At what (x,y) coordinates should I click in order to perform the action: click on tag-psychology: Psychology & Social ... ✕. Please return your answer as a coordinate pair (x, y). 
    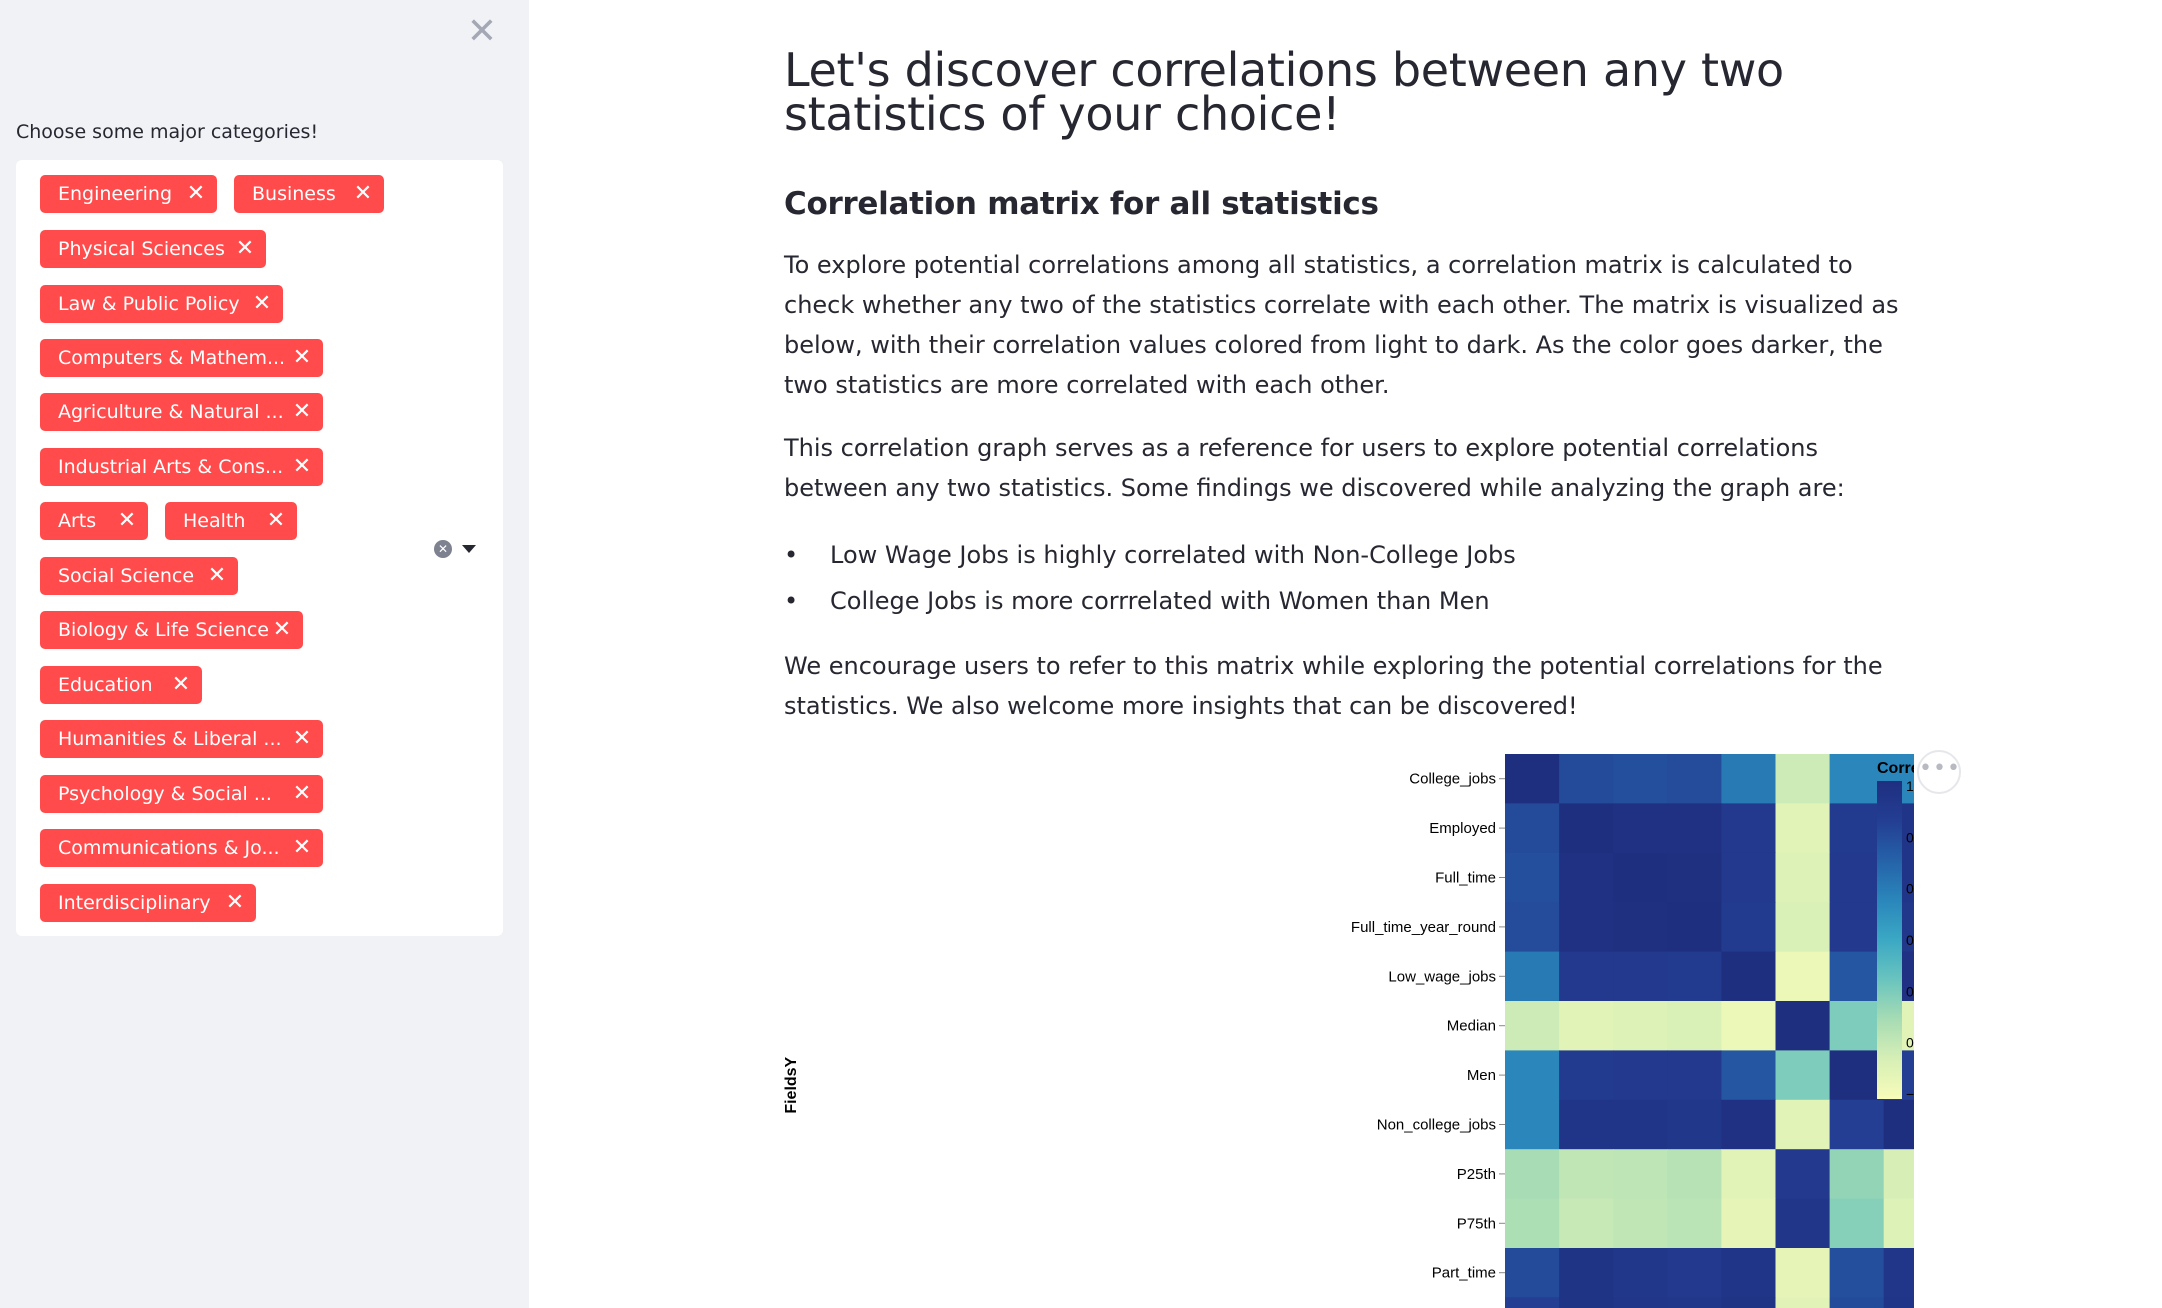
    Looking at the image, I should click on (181, 794).